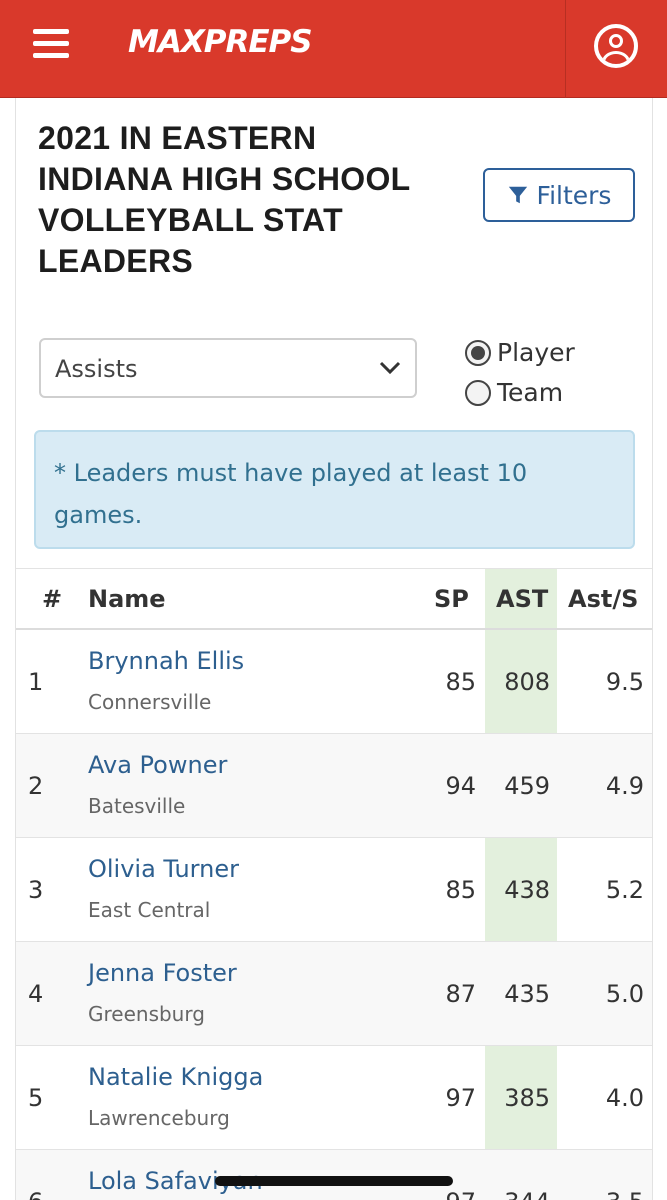  What do you see at coordinates (228, 368) in the screenshot?
I see `stat-category-select: Assists` at bounding box center [228, 368].